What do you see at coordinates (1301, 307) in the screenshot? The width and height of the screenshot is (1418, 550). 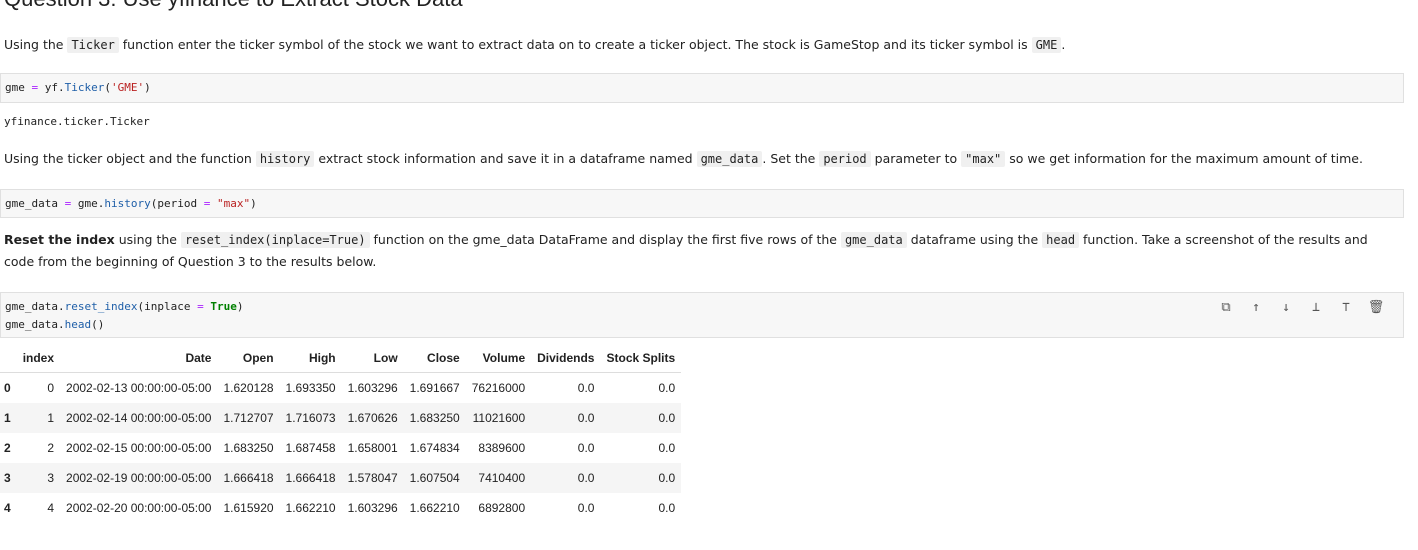 I see `cell-toolbar: ⧉ ↑ ↓ ⊥ ⊤ 🗑` at bounding box center [1301, 307].